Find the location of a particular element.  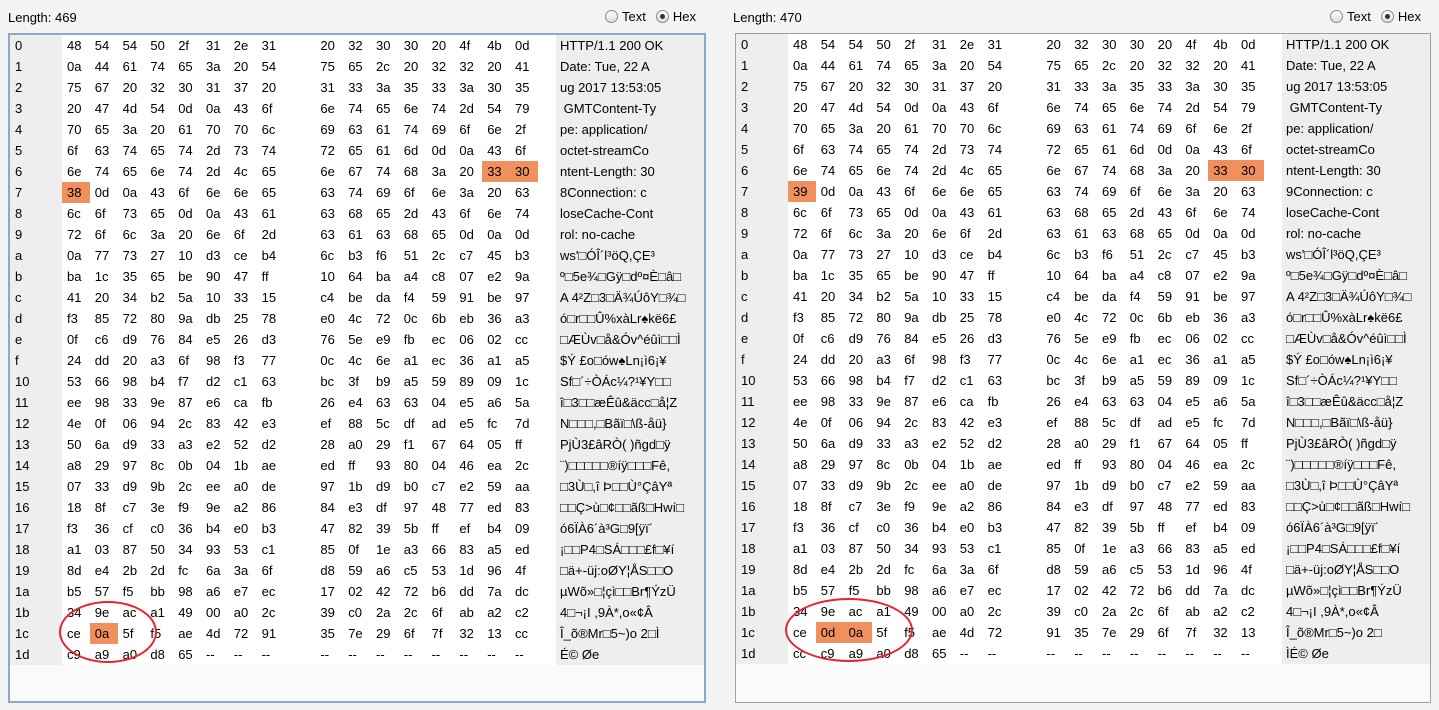

hex-byte: 4f is located at coordinates (524, 570).